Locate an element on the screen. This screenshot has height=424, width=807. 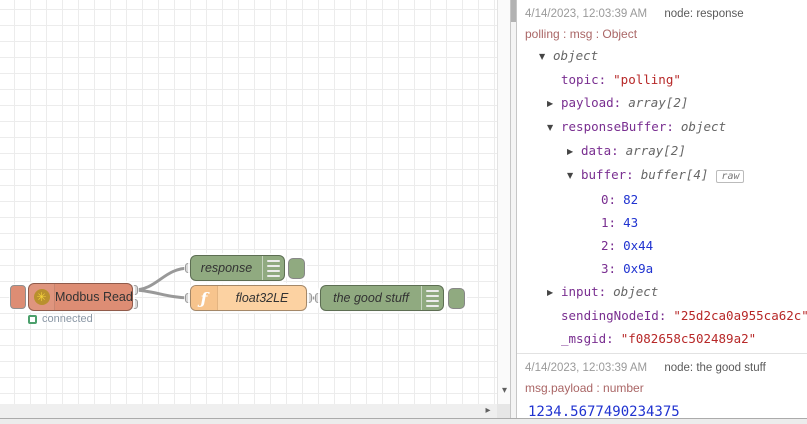
window-bottom-bar is located at coordinates (403, 421).